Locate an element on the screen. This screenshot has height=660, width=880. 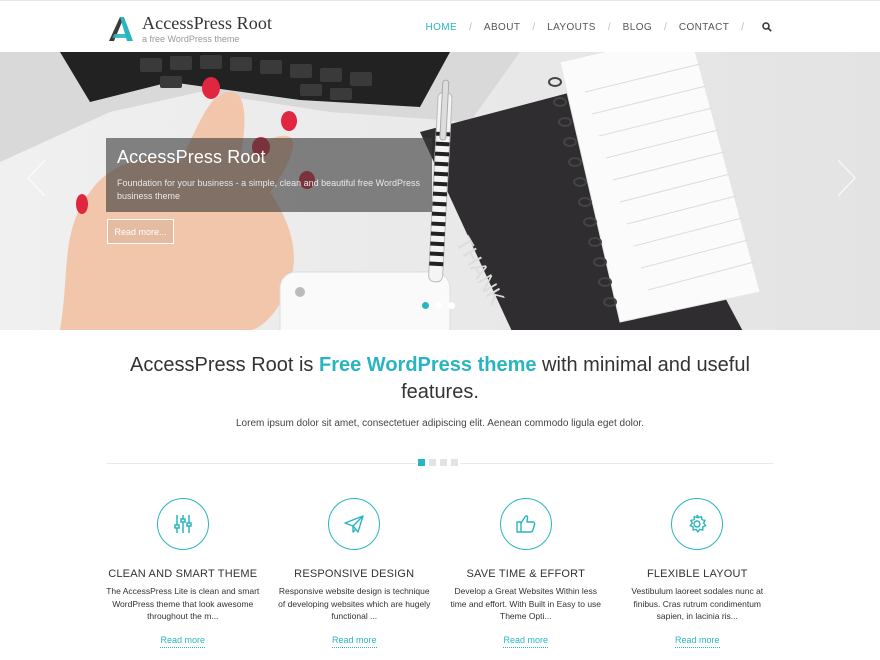
gear-icon is located at coordinates (697, 524).